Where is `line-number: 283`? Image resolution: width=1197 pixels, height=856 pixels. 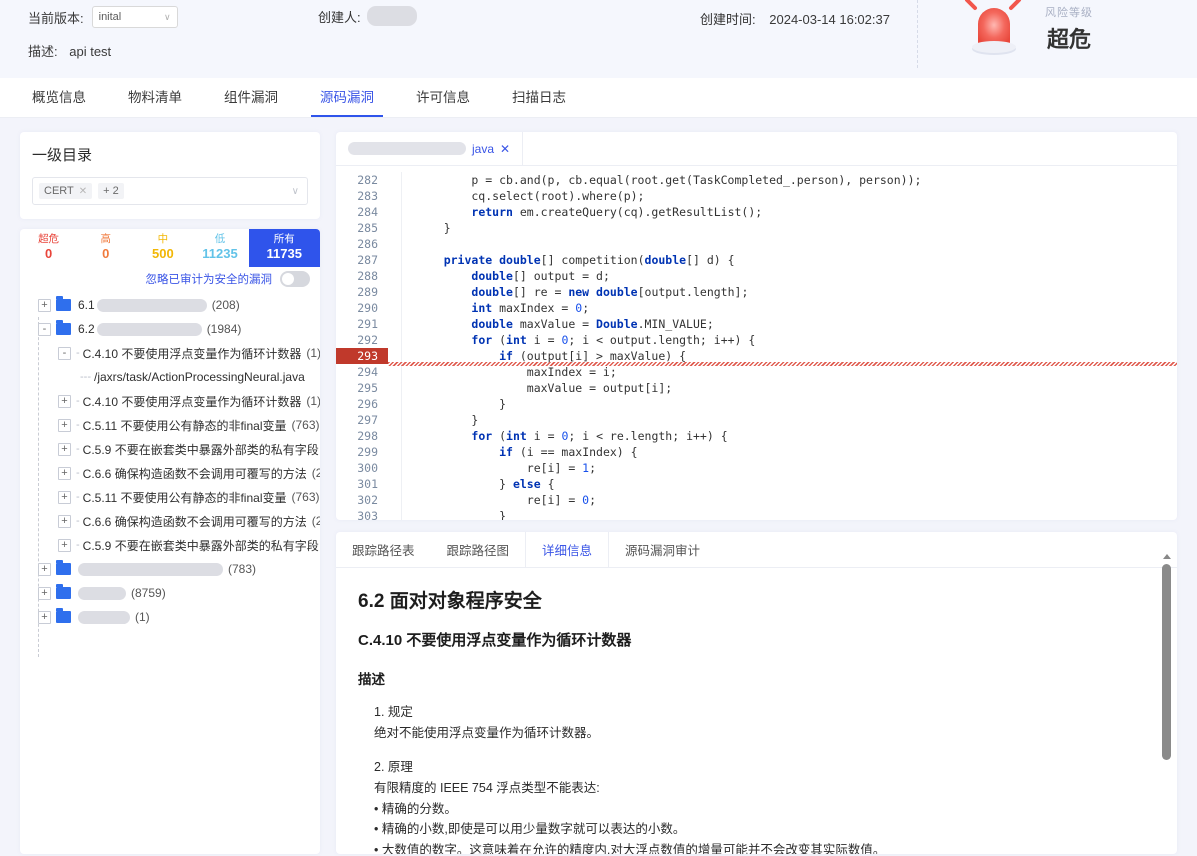 line-number: 283 is located at coordinates (367, 196).